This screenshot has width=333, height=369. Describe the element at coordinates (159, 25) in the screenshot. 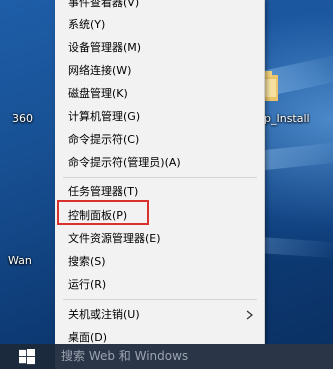

I see `menu-item-system: 系统(Y)` at that location.